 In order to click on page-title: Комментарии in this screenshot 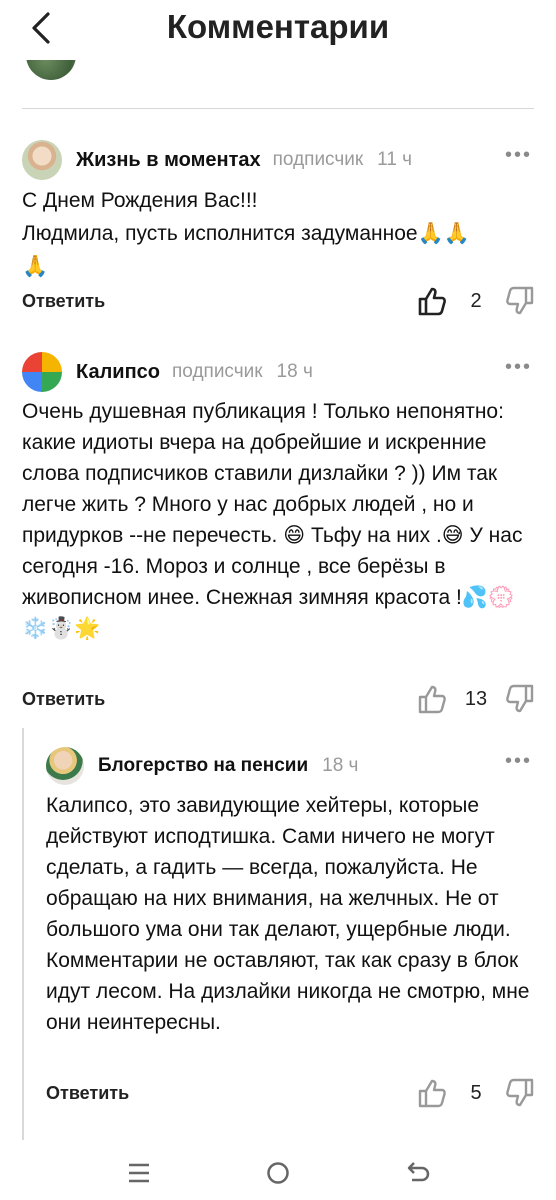, I will do `click(278, 26)`.